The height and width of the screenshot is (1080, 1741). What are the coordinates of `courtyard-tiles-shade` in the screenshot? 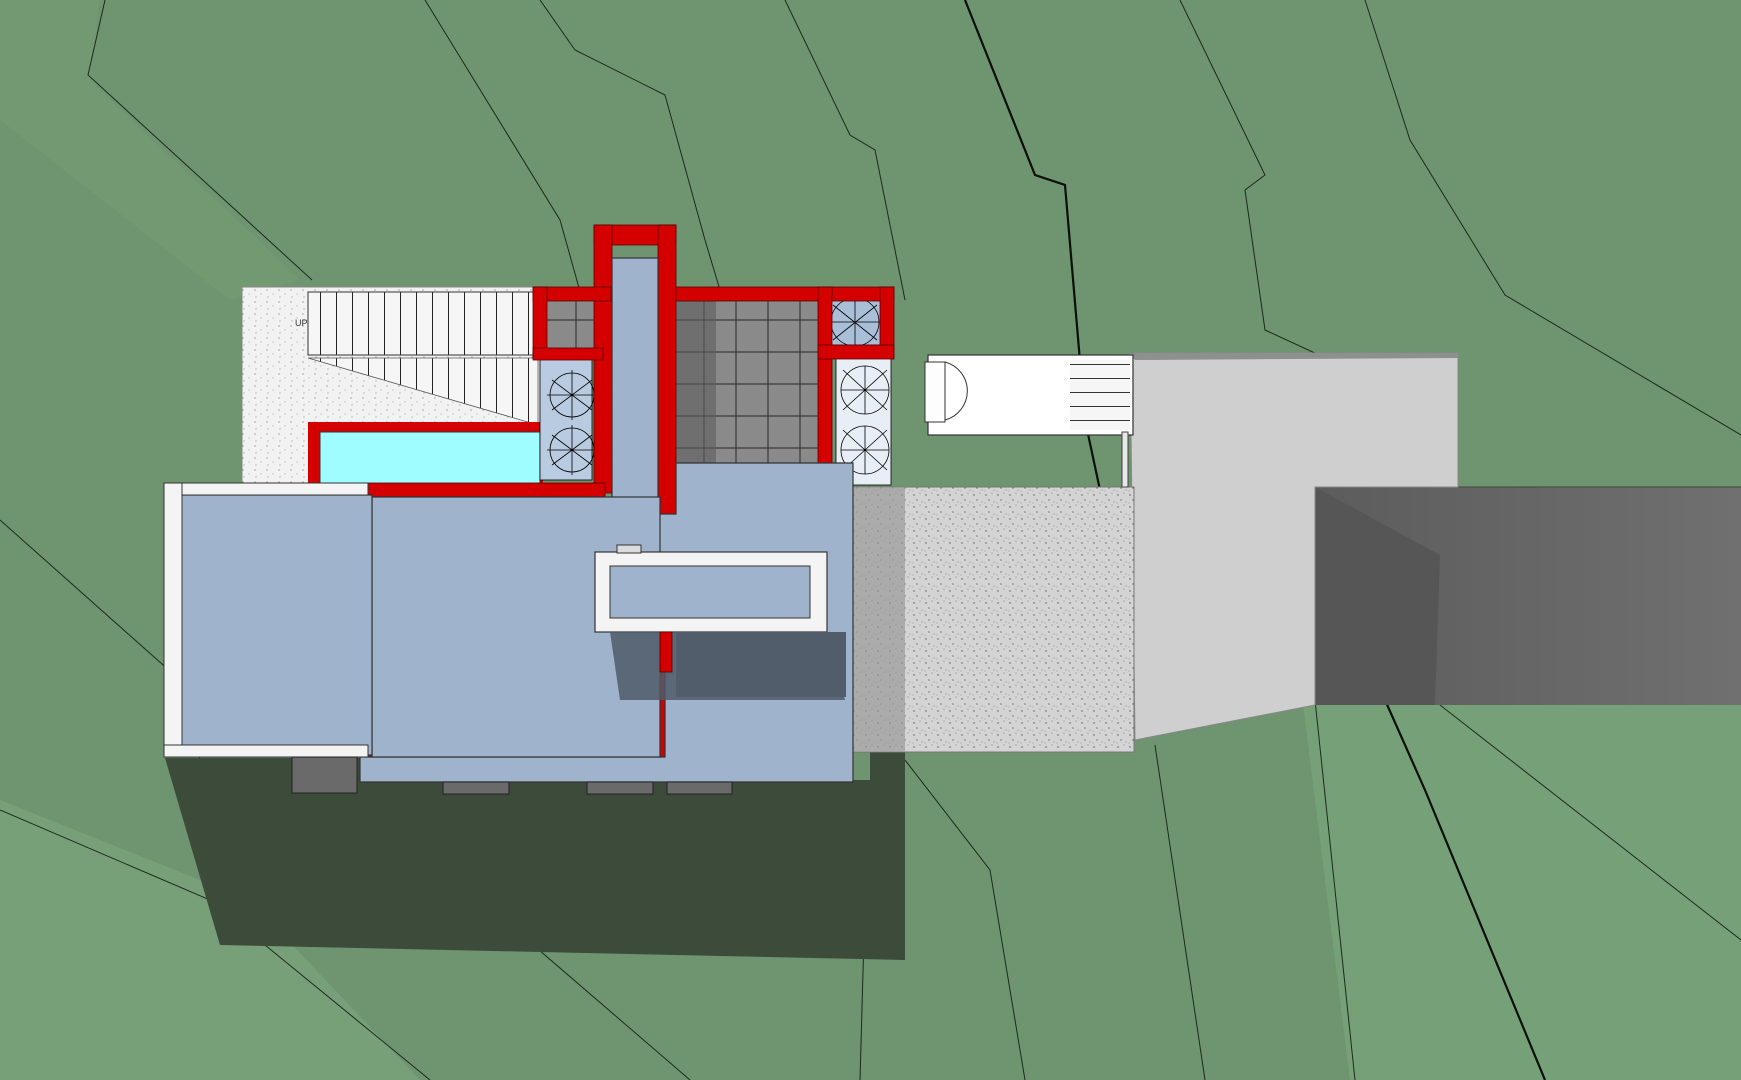 It's located at (696, 380).